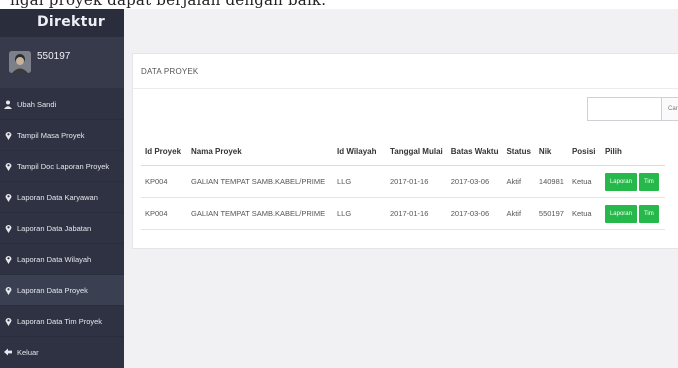 This screenshot has width=678, height=368. I want to click on avatar, so click(20, 62).